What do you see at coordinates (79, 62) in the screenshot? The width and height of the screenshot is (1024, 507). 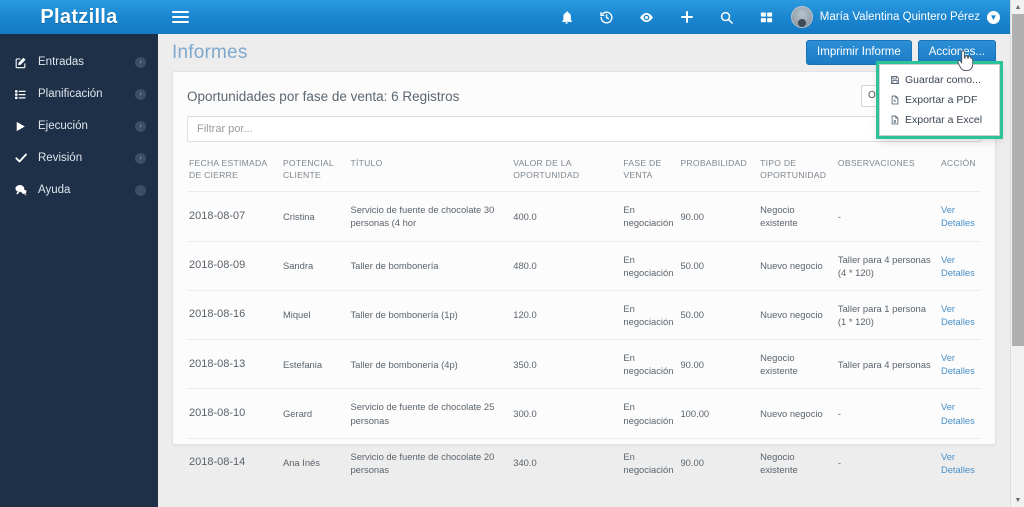 I see `sidebar-item-entradas: Entradas ›` at bounding box center [79, 62].